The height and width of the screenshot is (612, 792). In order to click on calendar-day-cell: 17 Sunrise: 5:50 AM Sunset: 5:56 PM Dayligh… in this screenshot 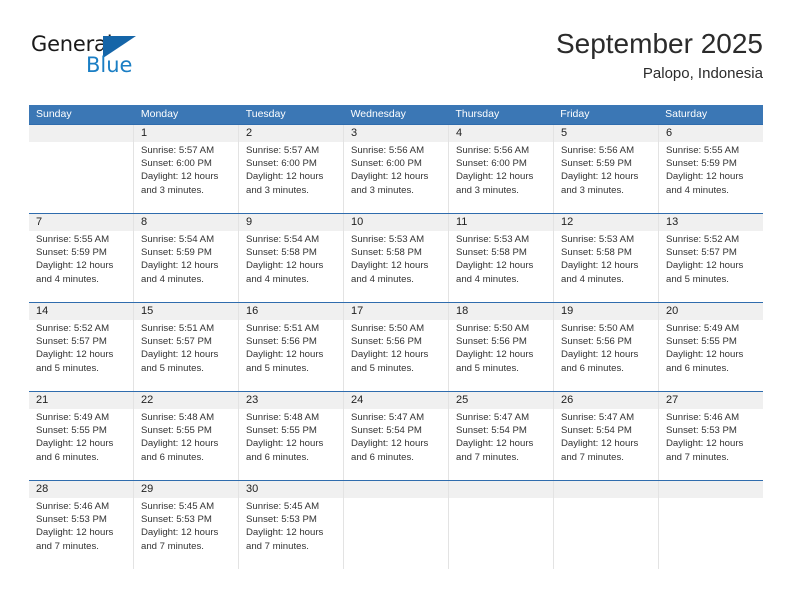, I will do `click(396, 347)`.